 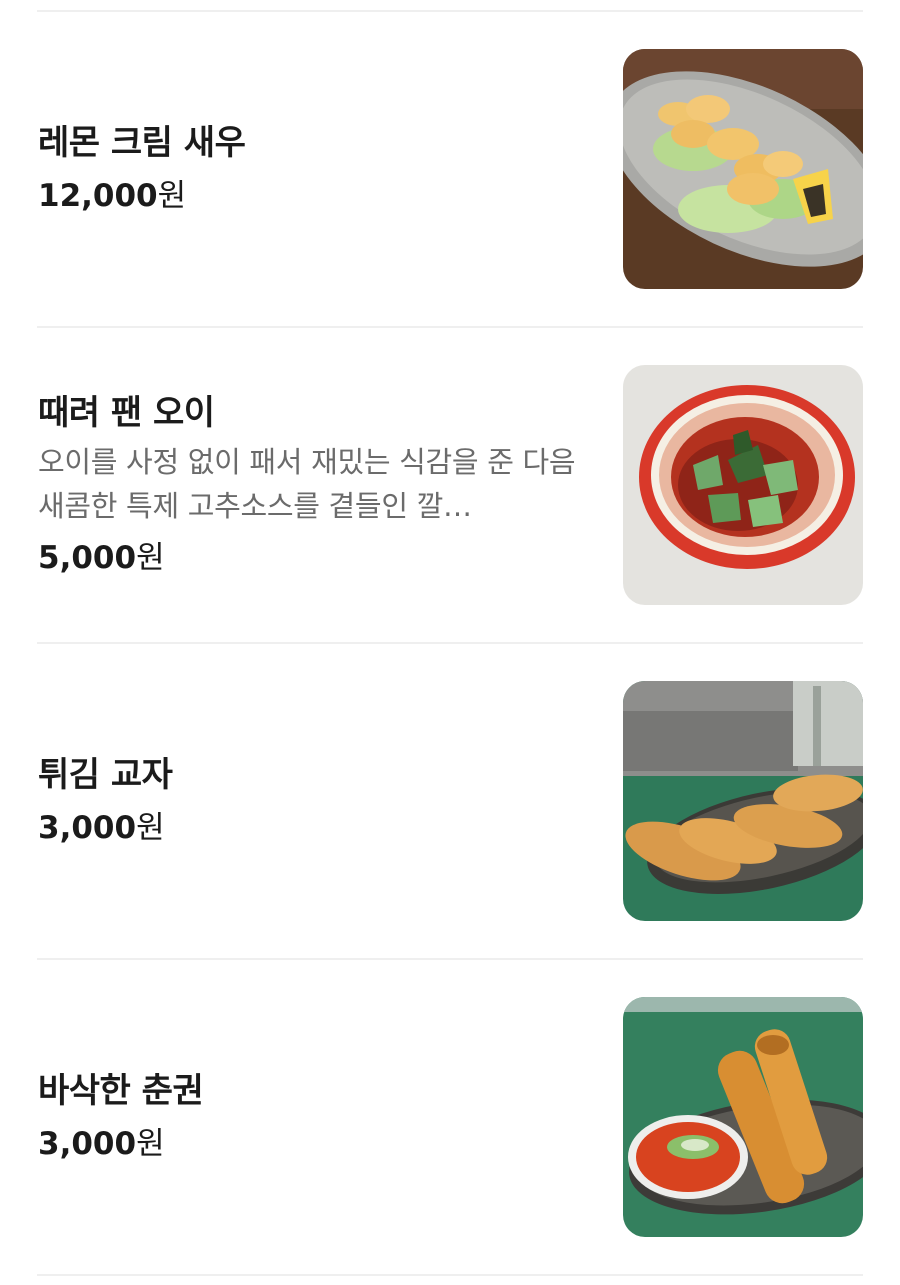 I want to click on menu-item-name: 튀김 교자, so click(x=105, y=775).